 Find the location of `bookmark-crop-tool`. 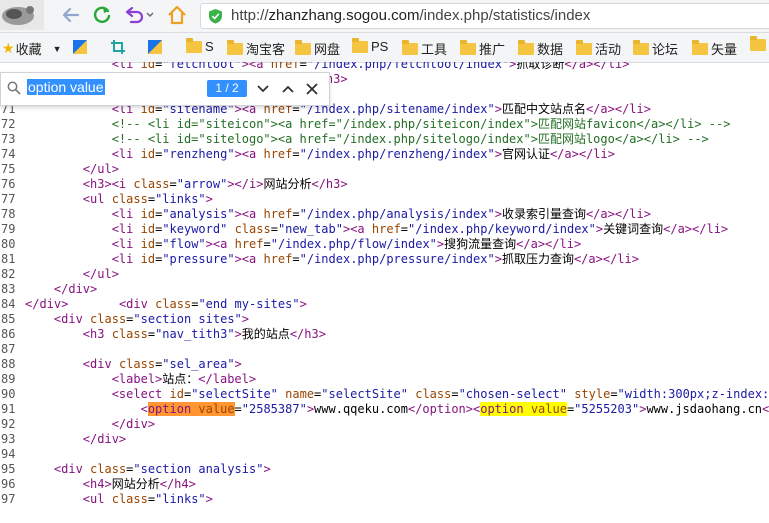

bookmark-crop-tool is located at coordinates (118, 48).